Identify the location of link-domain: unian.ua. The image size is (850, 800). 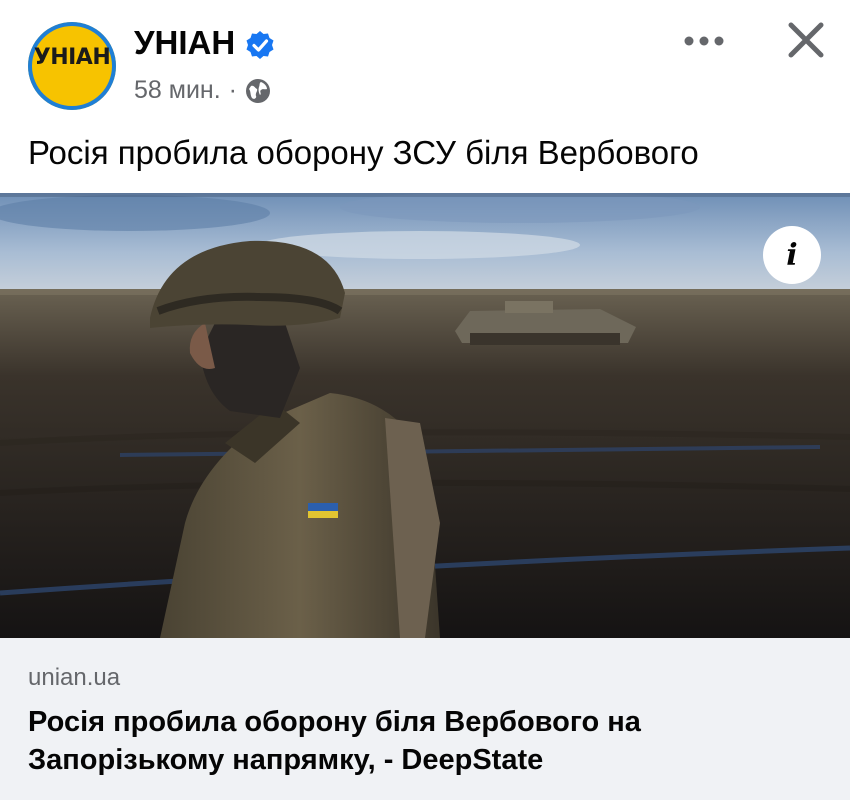
(74, 677).